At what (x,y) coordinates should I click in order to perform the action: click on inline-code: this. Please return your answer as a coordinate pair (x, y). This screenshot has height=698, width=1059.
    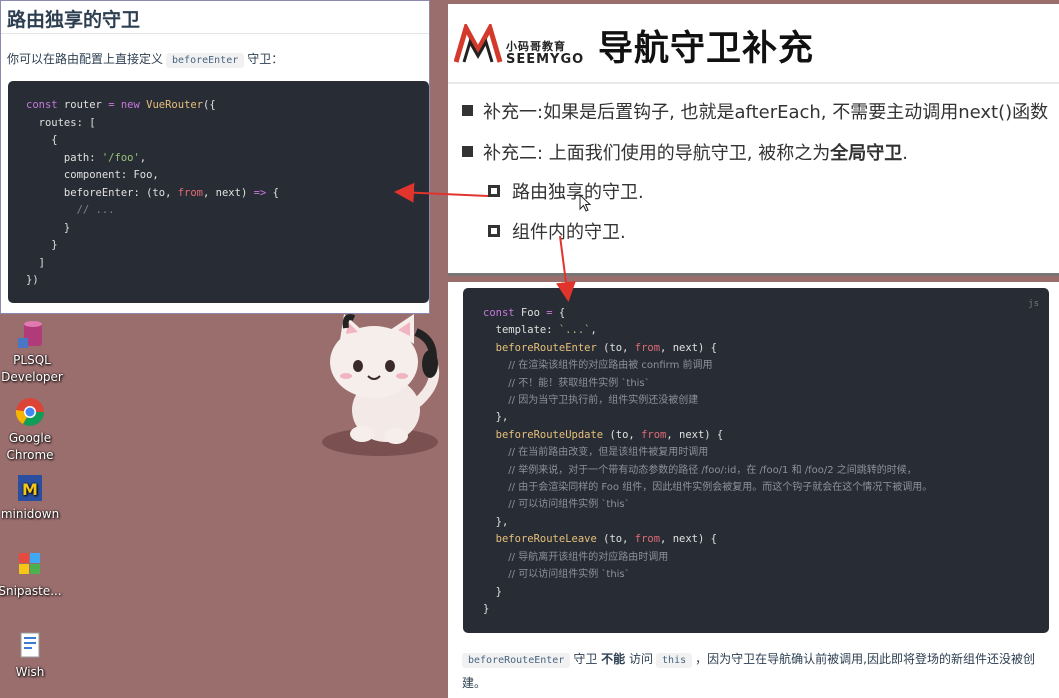
    Looking at the image, I should click on (674, 660).